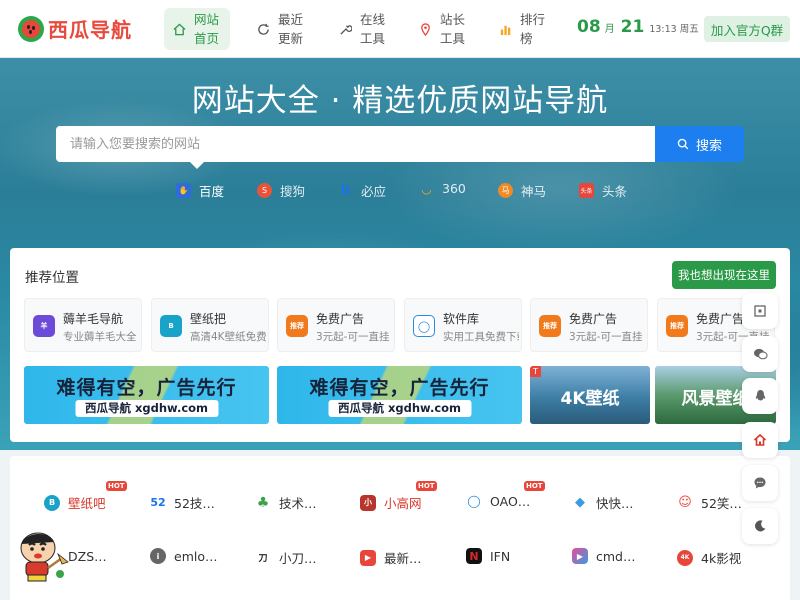  I want to click on nav-item-ranking: 排行榜, so click(523, 29).